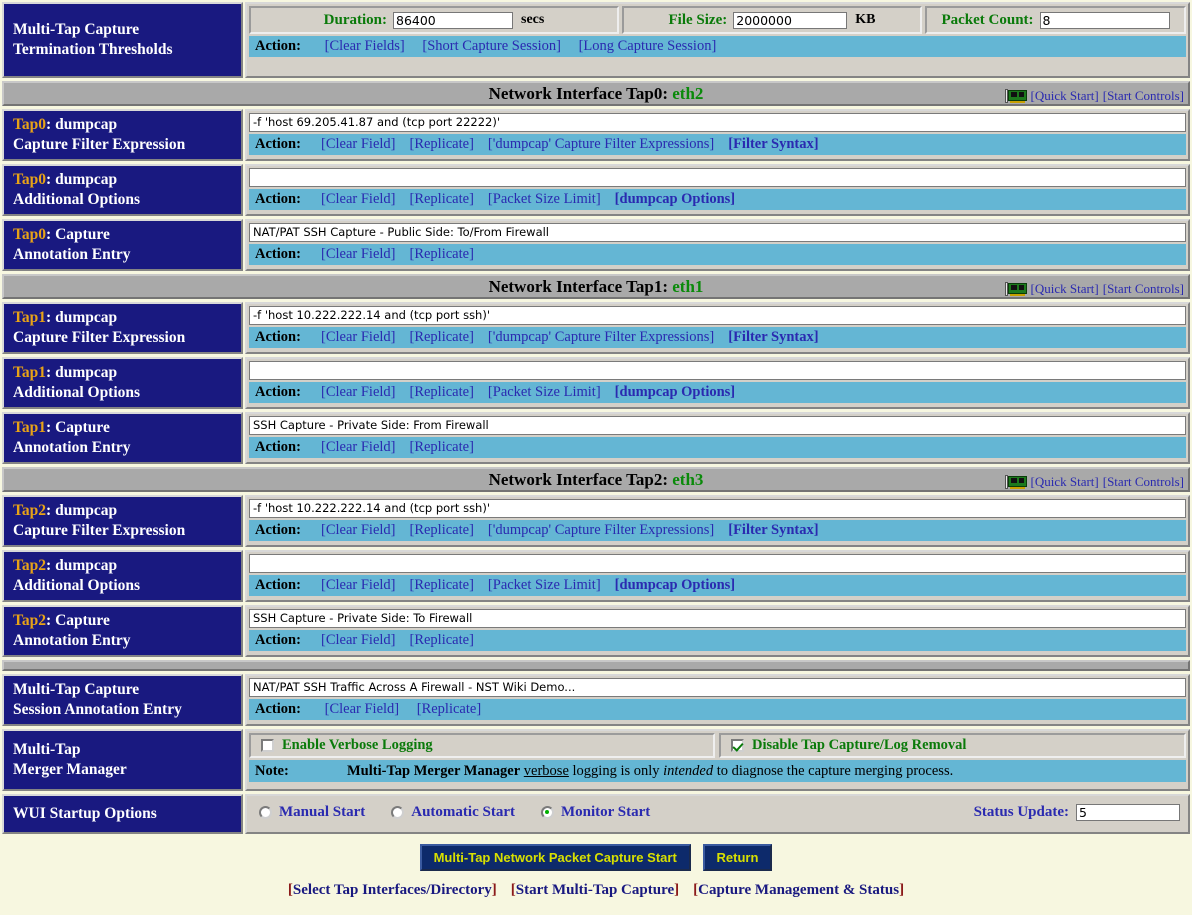 The image size is (1192, 915). What do you see at coordinates (122, 631) in the screenshot?
I see `tap-annotation-label: Tap2: Capture Annotation Entry` at bounding box center [122, 631].